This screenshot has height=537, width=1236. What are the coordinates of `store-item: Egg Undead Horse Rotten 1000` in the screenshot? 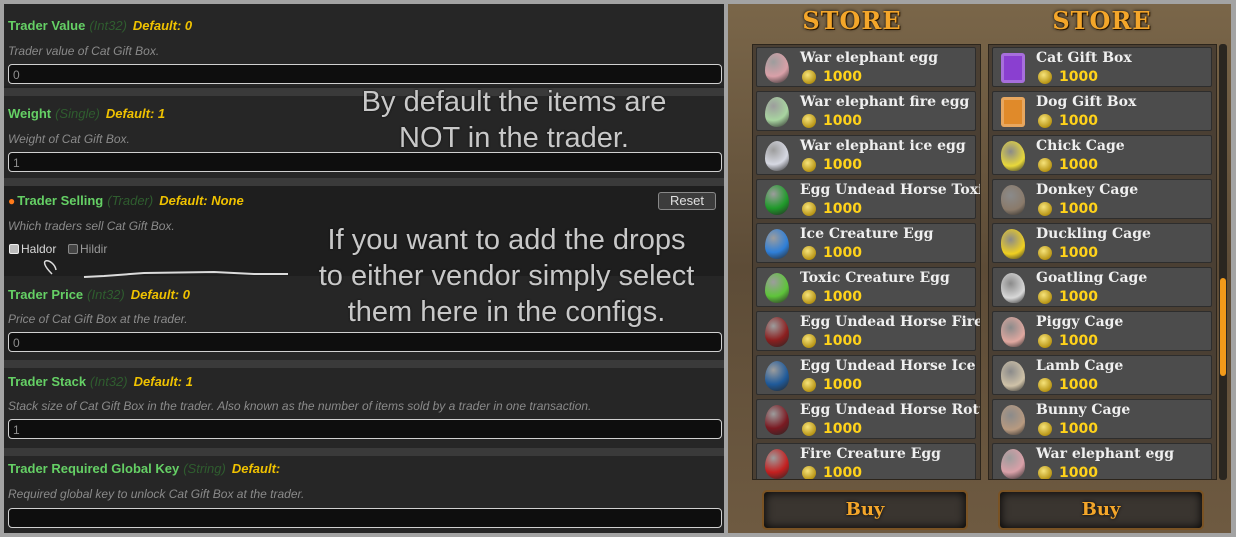 It's located at (868, 419).